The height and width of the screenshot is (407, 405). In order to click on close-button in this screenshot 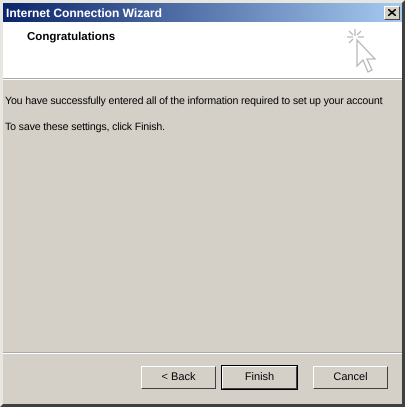, I will do `click(392, 13)`.